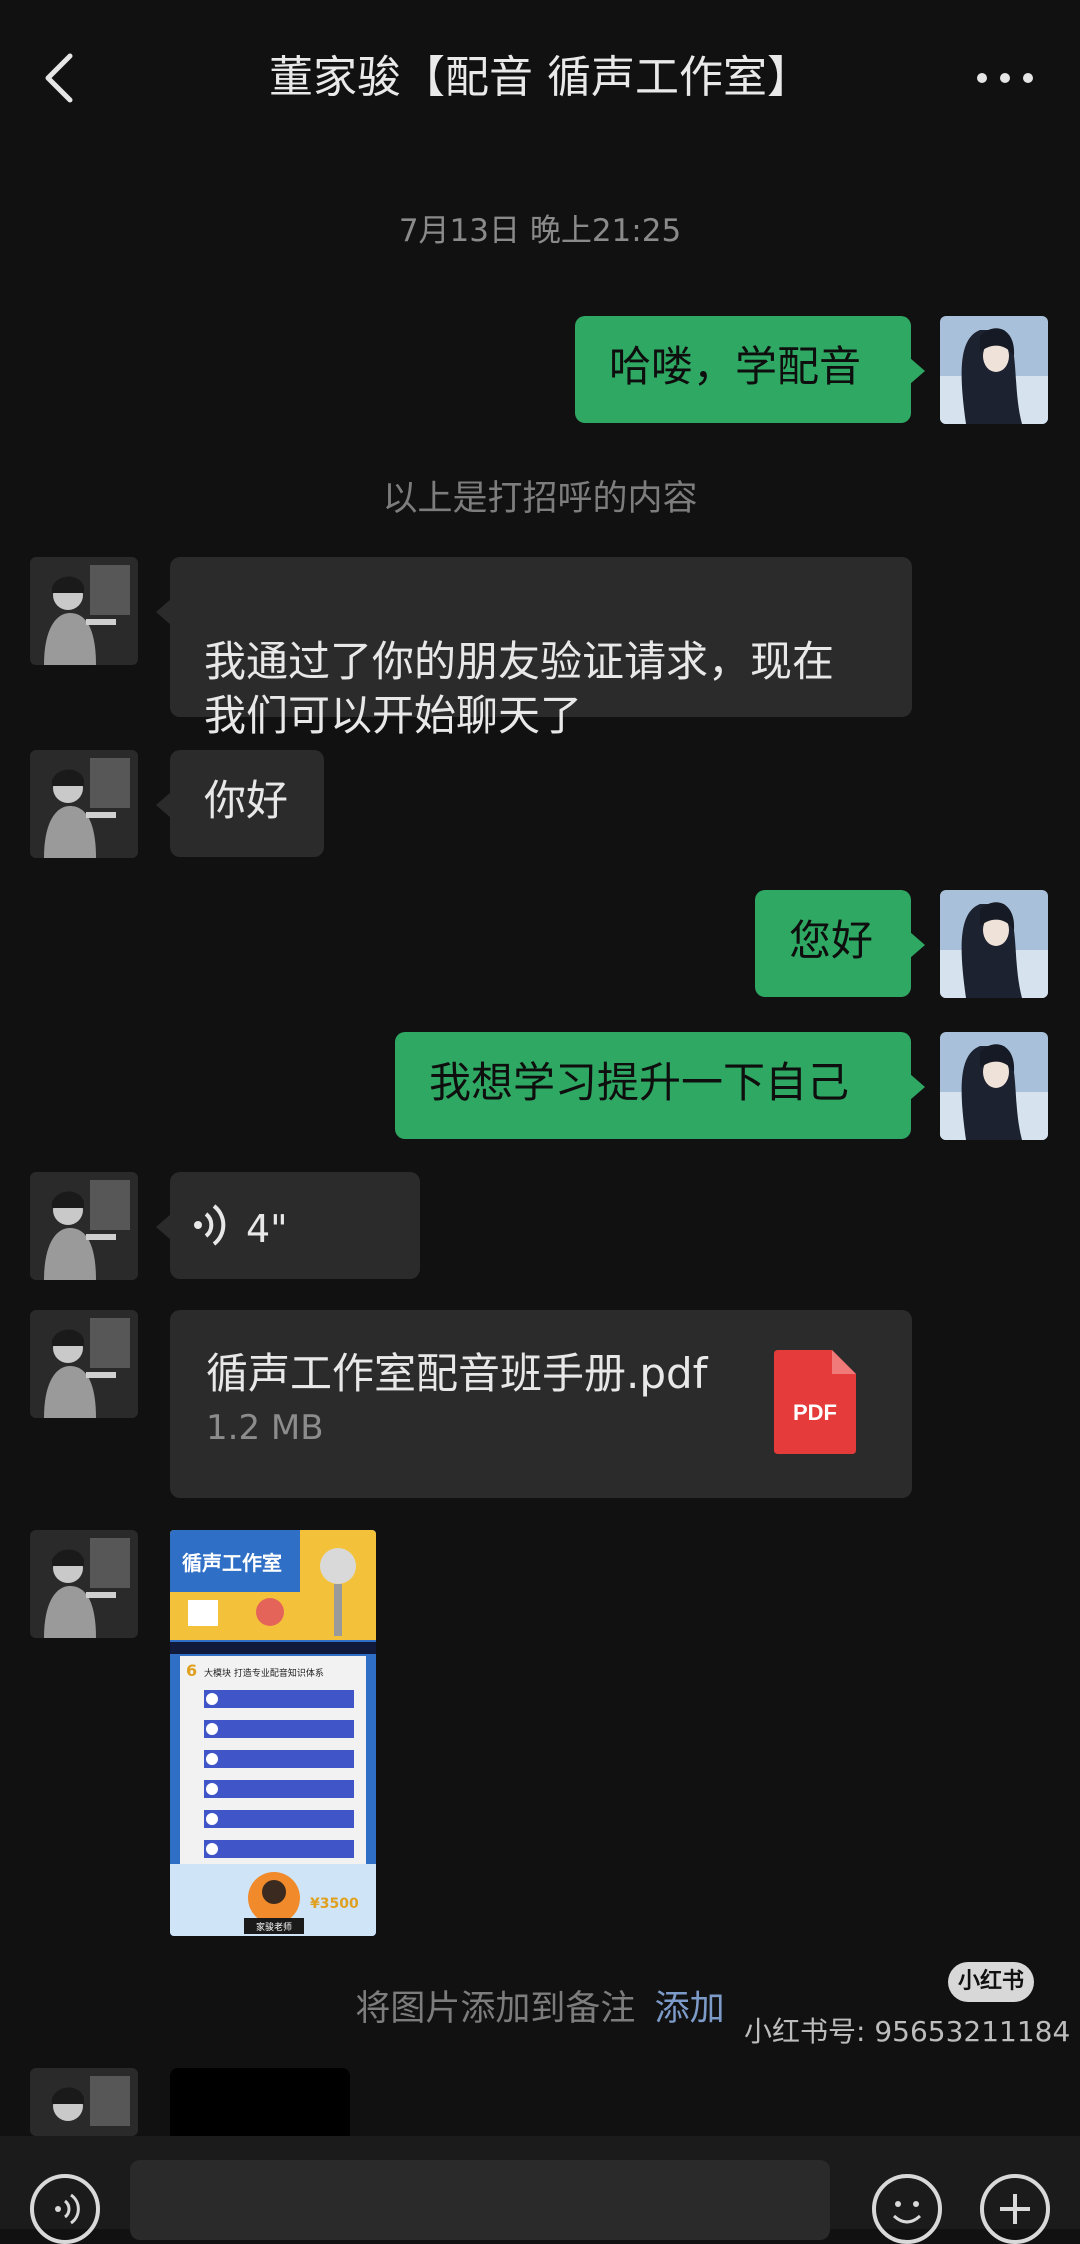 This screenshot has height=2244, width=1080. Describe the element at coordinates (273, 1733) in the screenshot. I see `image-message: 循声工作室 6 大模块 打造专业配音知识体系 ¥3500 家骏老师` at that location.